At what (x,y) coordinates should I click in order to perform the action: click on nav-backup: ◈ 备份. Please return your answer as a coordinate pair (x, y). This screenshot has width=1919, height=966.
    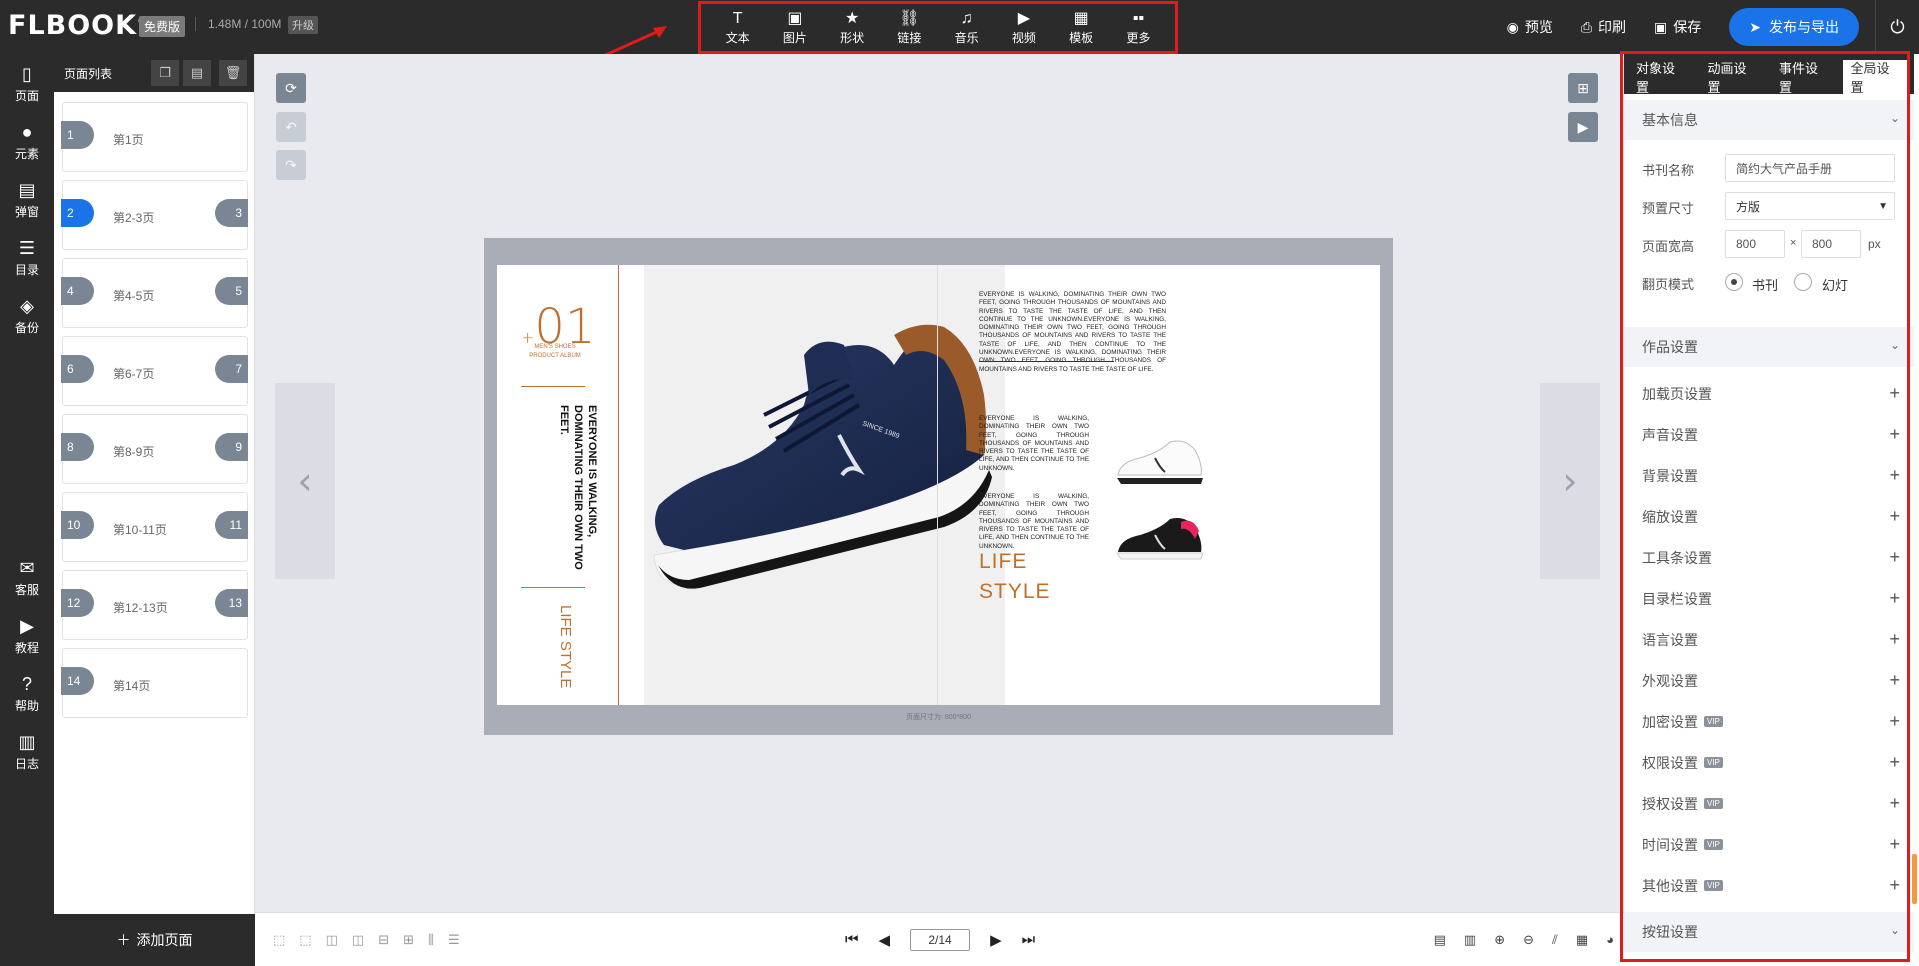
    Looking at the image, I should click on (27, 315).